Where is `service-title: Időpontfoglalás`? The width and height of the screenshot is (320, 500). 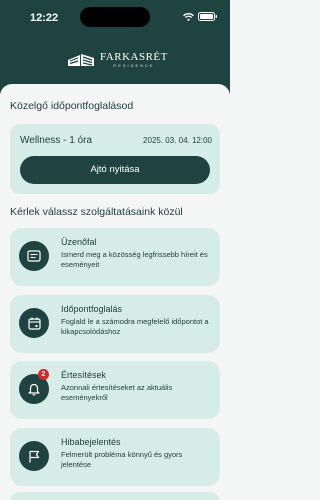
service-title: Időpontfoglalás is located at coordinates (92, 309).